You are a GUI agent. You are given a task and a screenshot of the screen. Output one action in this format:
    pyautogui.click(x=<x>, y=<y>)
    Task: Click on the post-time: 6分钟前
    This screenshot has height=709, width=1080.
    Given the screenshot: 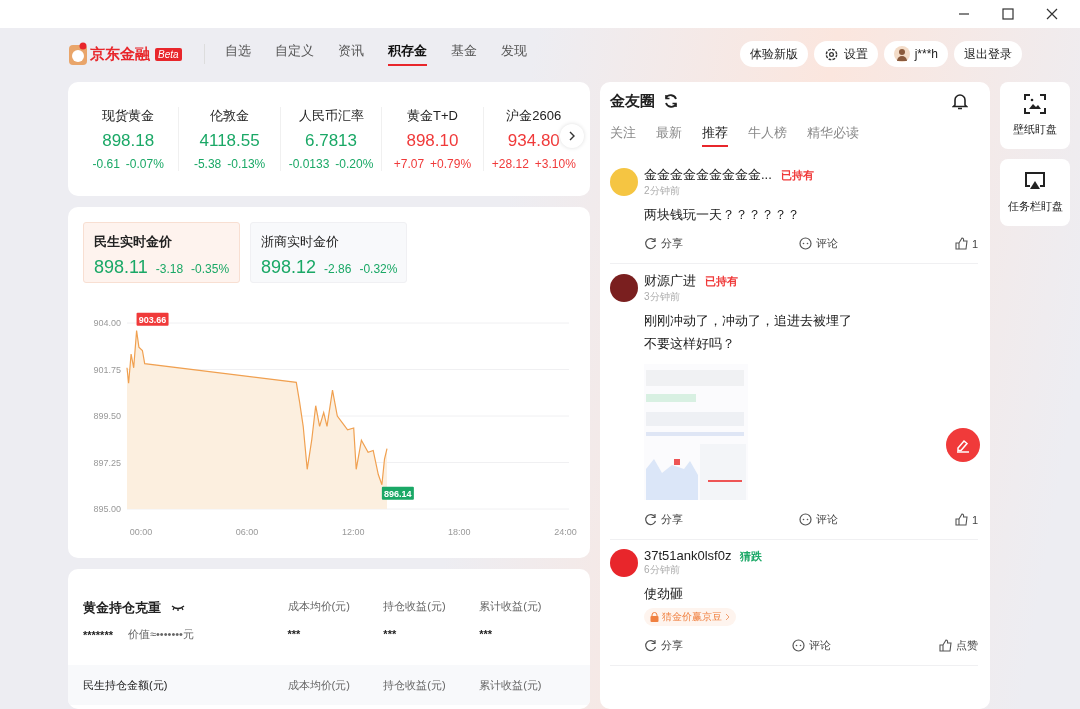 What is the action you would take?
    pyautogui.click(x=662, y=570)
    